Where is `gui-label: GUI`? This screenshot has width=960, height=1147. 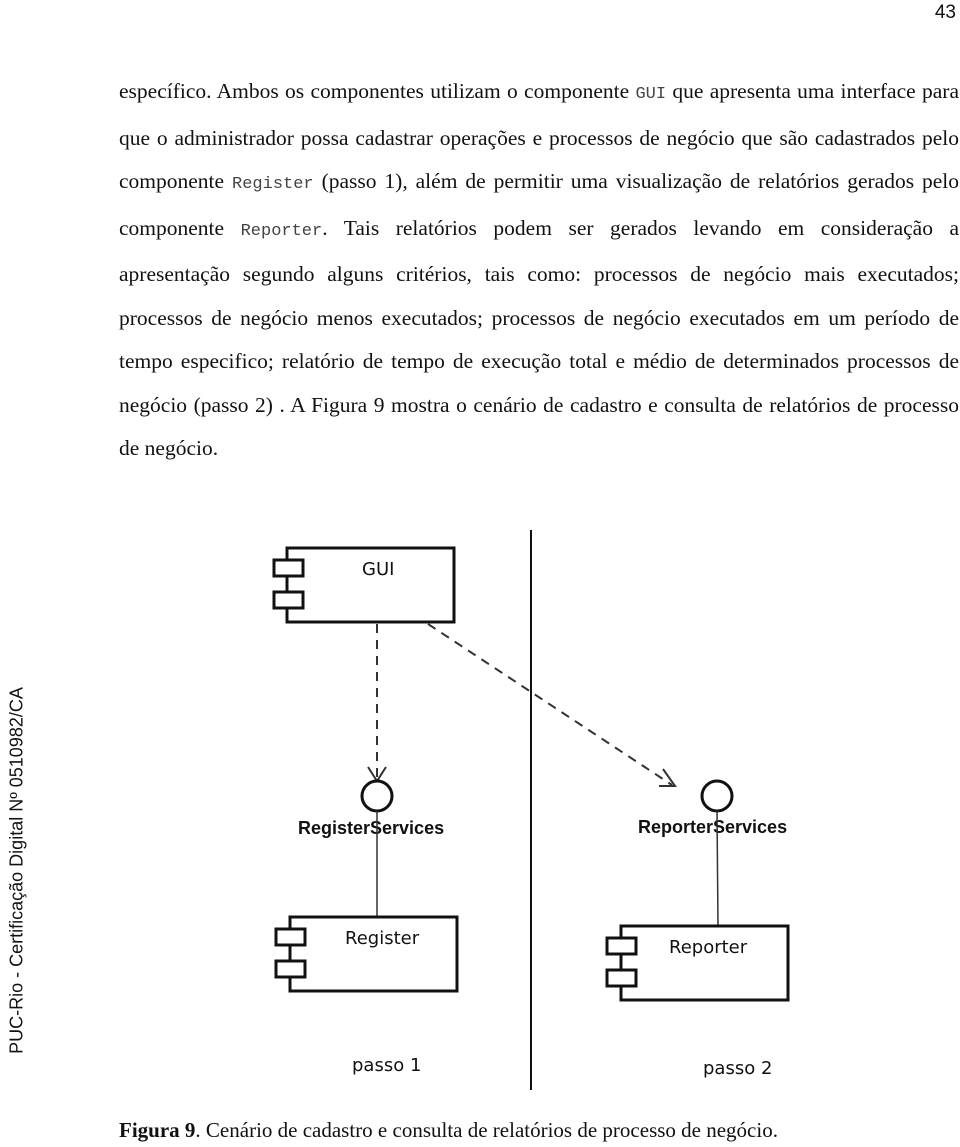
gui-label: GUI is located at coordinates (378, 569).